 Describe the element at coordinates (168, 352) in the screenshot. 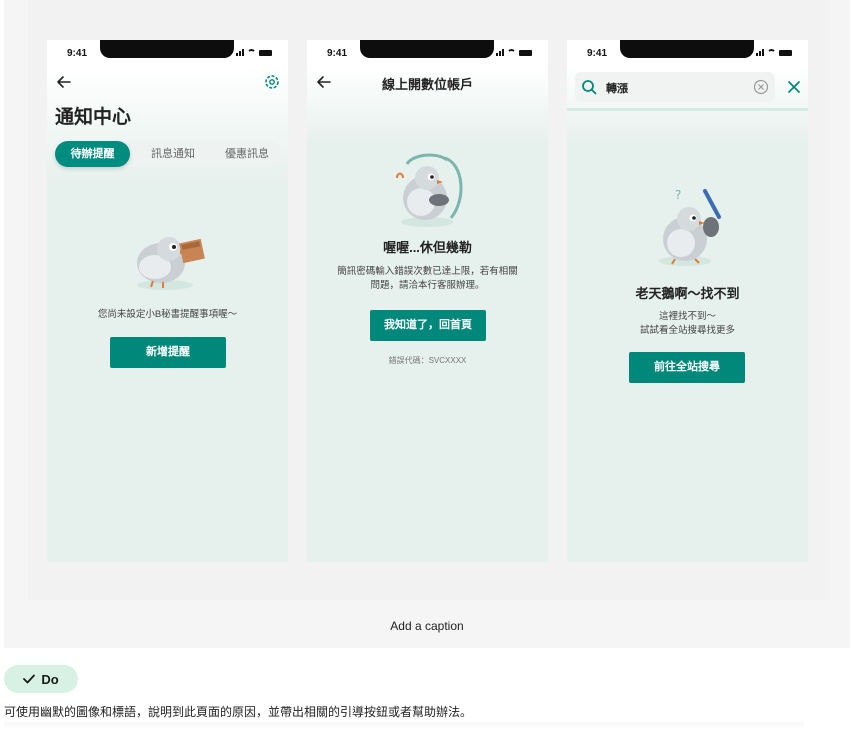

I see `add-reminder-button: 新增提醒` at that location.